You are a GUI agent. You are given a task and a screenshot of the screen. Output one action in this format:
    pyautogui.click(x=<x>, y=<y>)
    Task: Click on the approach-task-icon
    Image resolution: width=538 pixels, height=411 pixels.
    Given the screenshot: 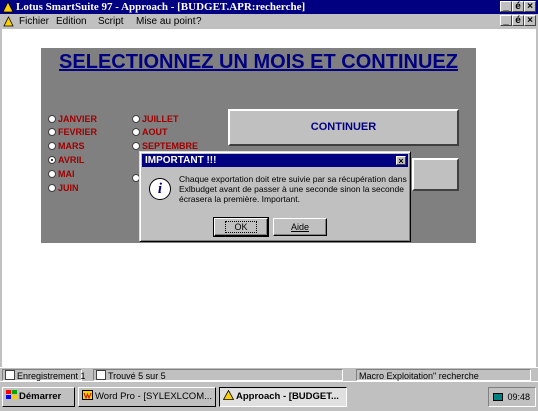 What is the action you would take?
    pyautogui.click(x=228, y=395)
    